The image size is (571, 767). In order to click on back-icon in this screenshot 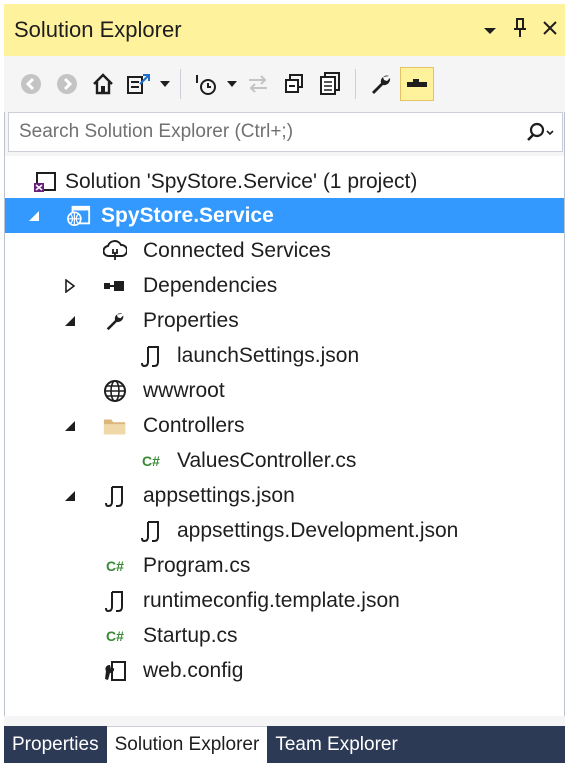, I will do `click(31, 84)`.